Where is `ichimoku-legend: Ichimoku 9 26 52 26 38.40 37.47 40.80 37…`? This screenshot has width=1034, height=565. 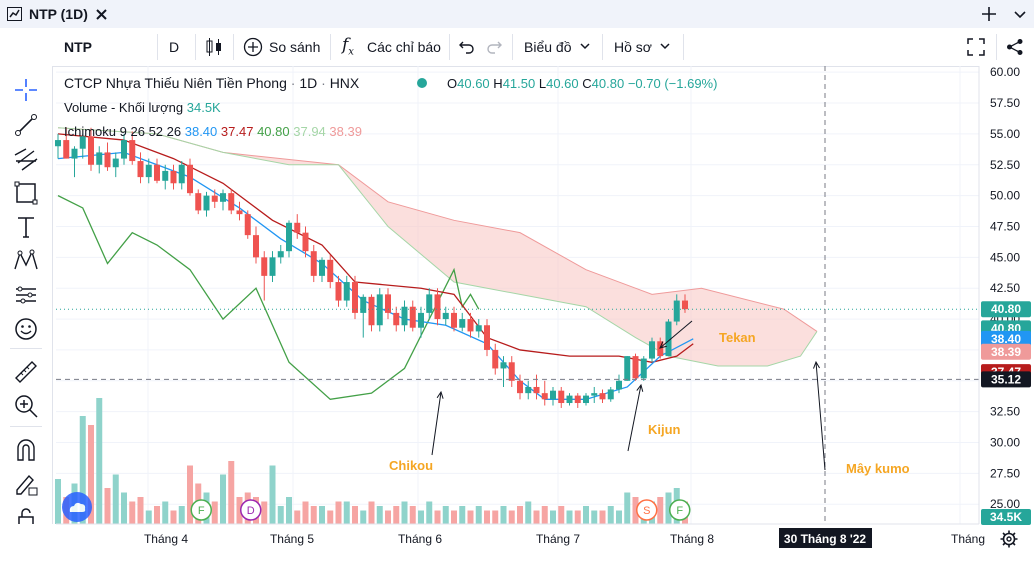 ichimoku-legend: Ichimoku 9 26 52 26 38.40 37.47 40.80 37… is located at coordinates (213, 131).